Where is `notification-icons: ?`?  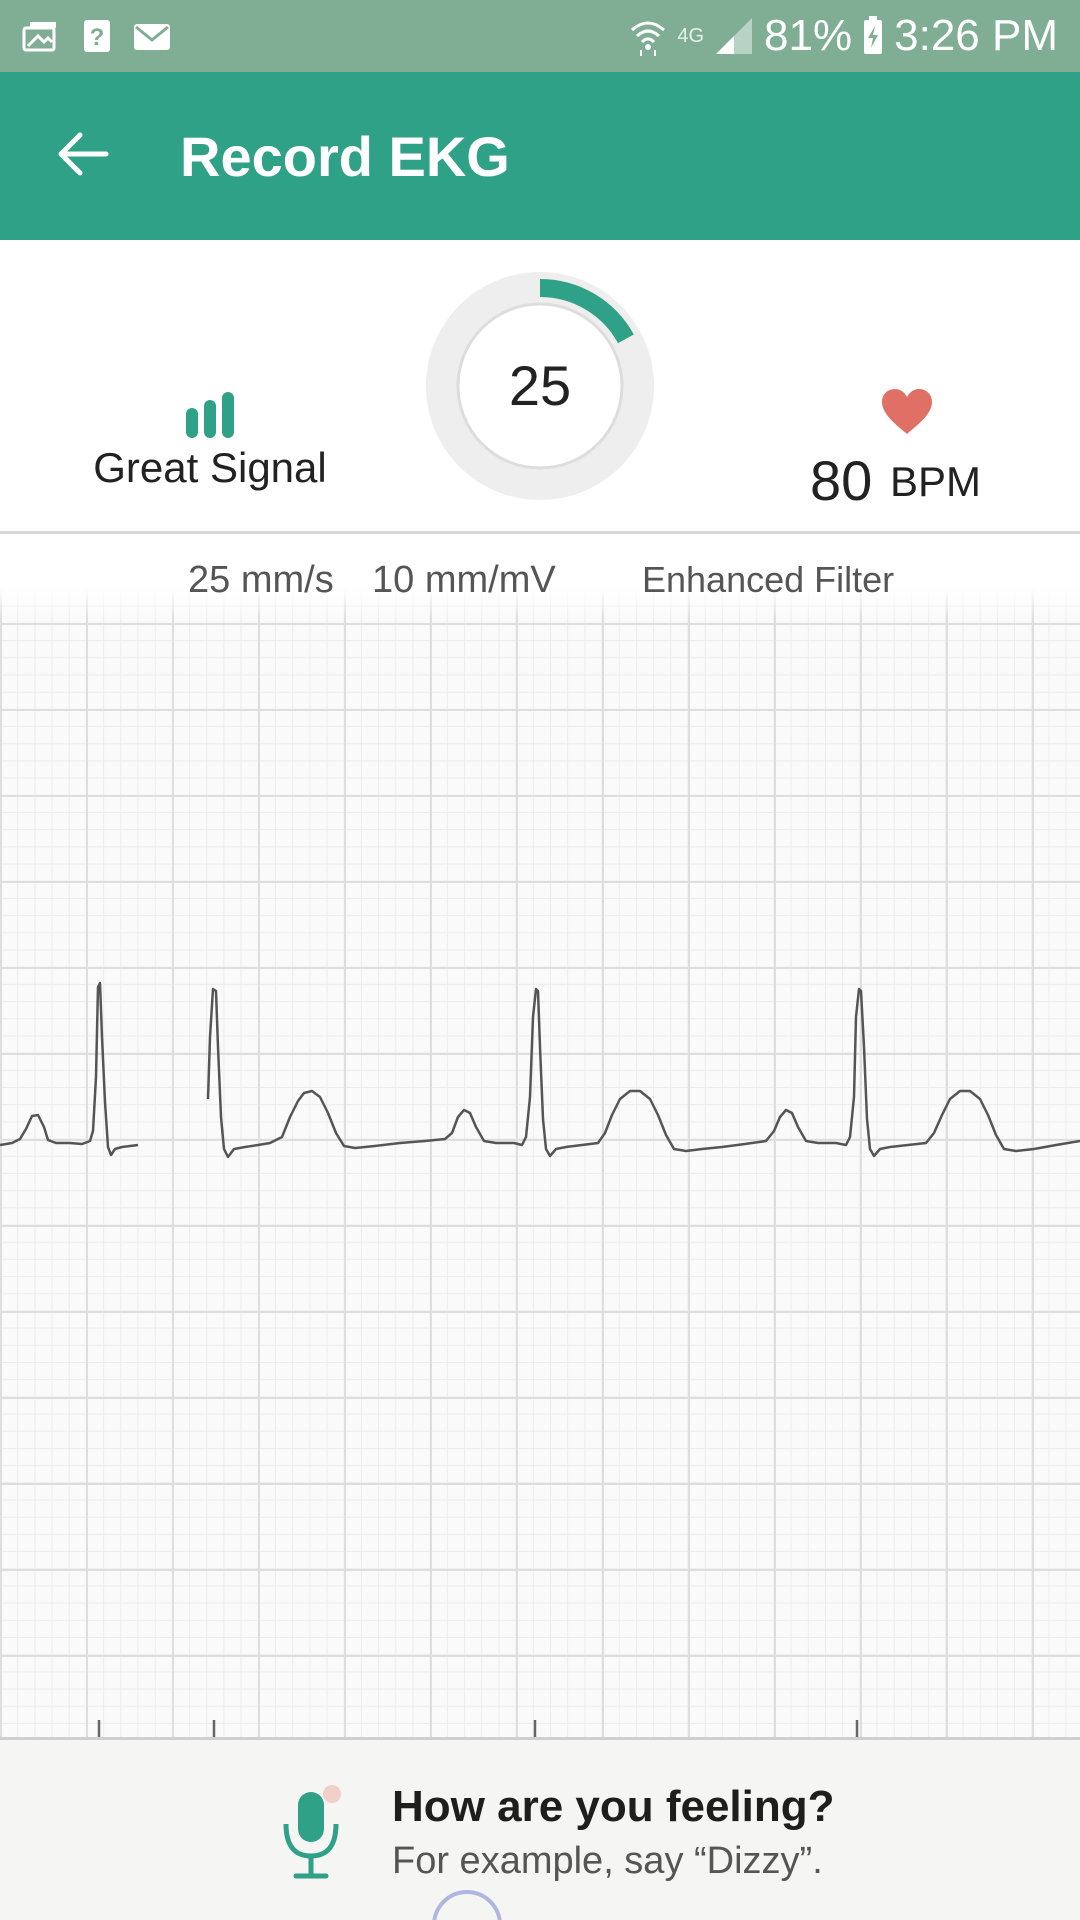 notification-icons: ? is located at coordinates (96, 36).